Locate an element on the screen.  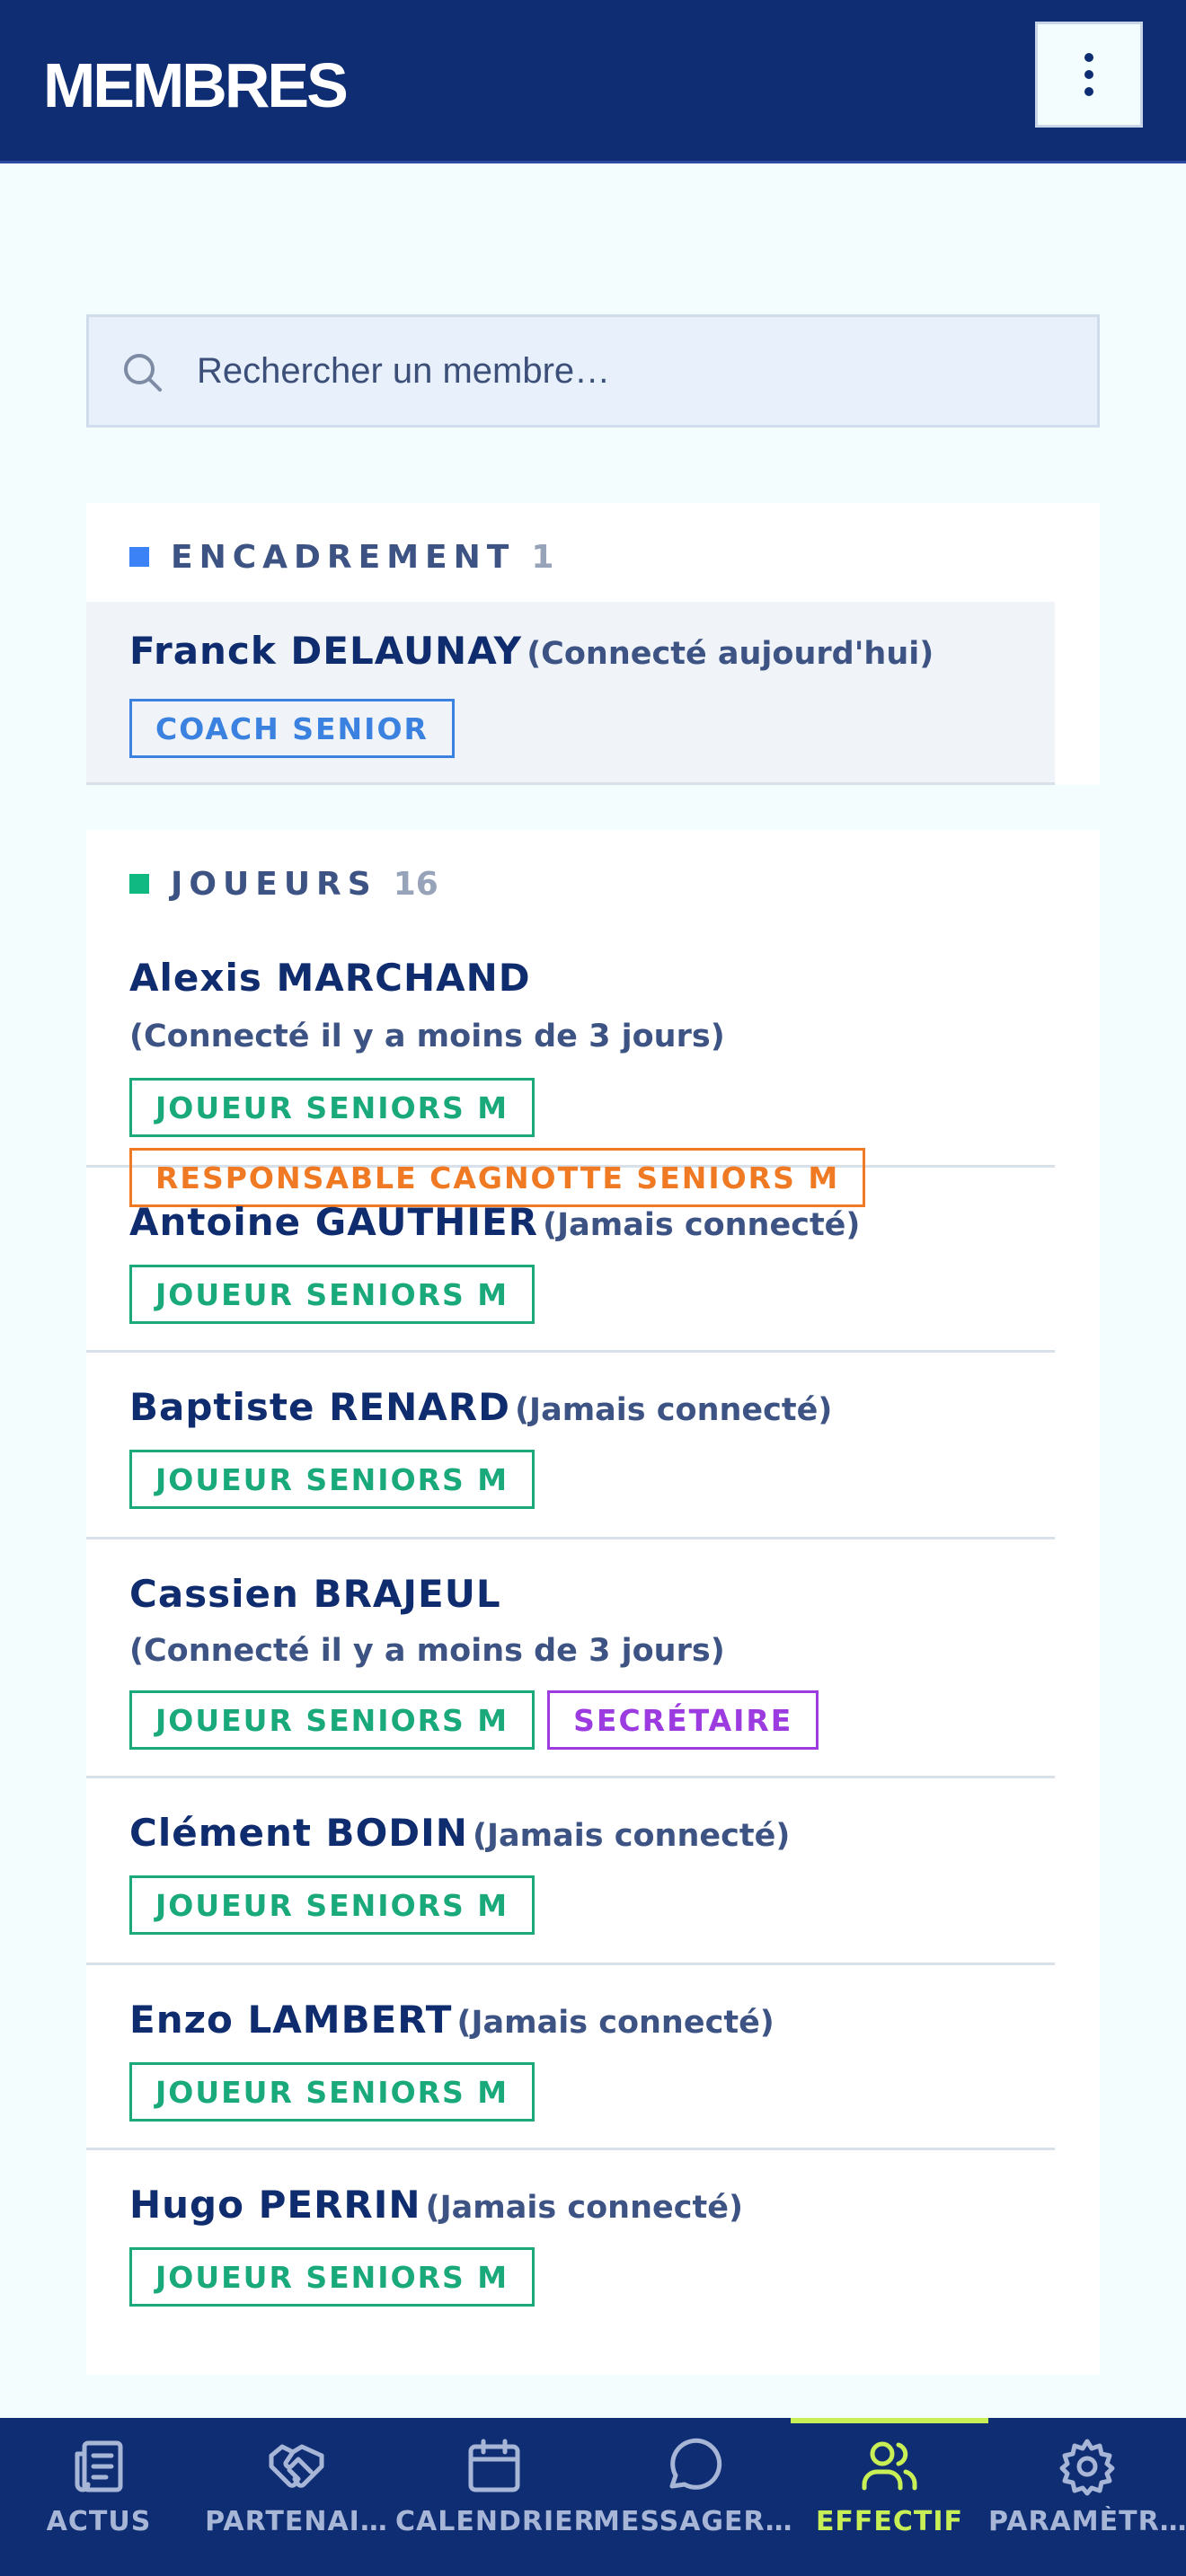
section-header: JOUEURS 16 is located at coordinates (283, 884).